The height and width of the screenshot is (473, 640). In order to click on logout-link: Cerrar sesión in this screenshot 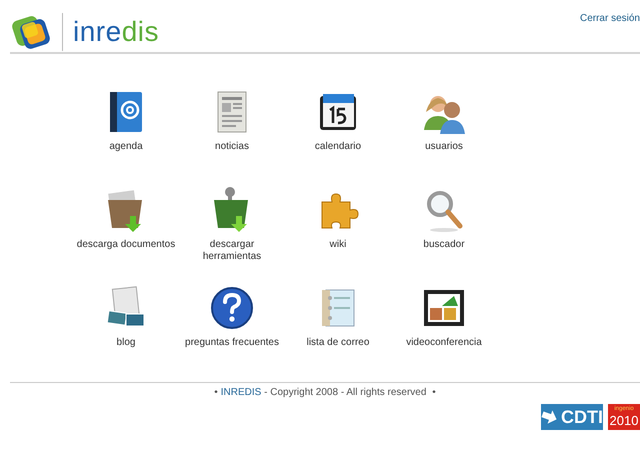, I will do `click(610, 19)`.